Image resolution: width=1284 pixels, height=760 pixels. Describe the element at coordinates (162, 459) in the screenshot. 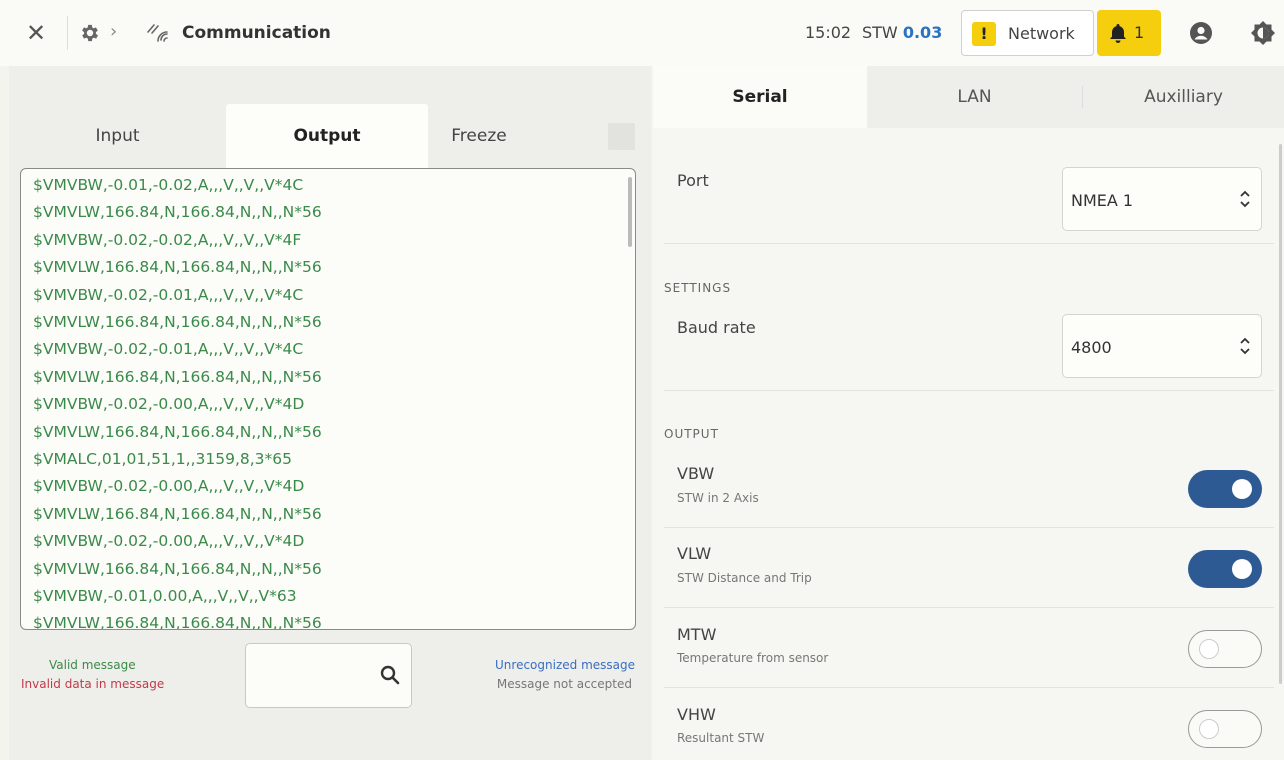

I see `log-line: $VMALC,01,01,51,1,,3159,8,3*65` at that location.